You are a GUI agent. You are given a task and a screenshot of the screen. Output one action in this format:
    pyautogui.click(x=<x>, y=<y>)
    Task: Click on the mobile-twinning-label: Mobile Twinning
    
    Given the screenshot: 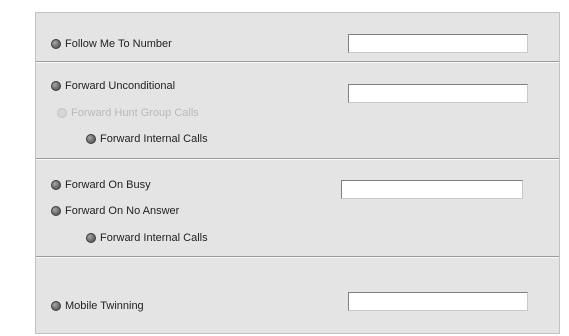 What is the action you would take?
    pyautogui.click(x=104, y=306)
    